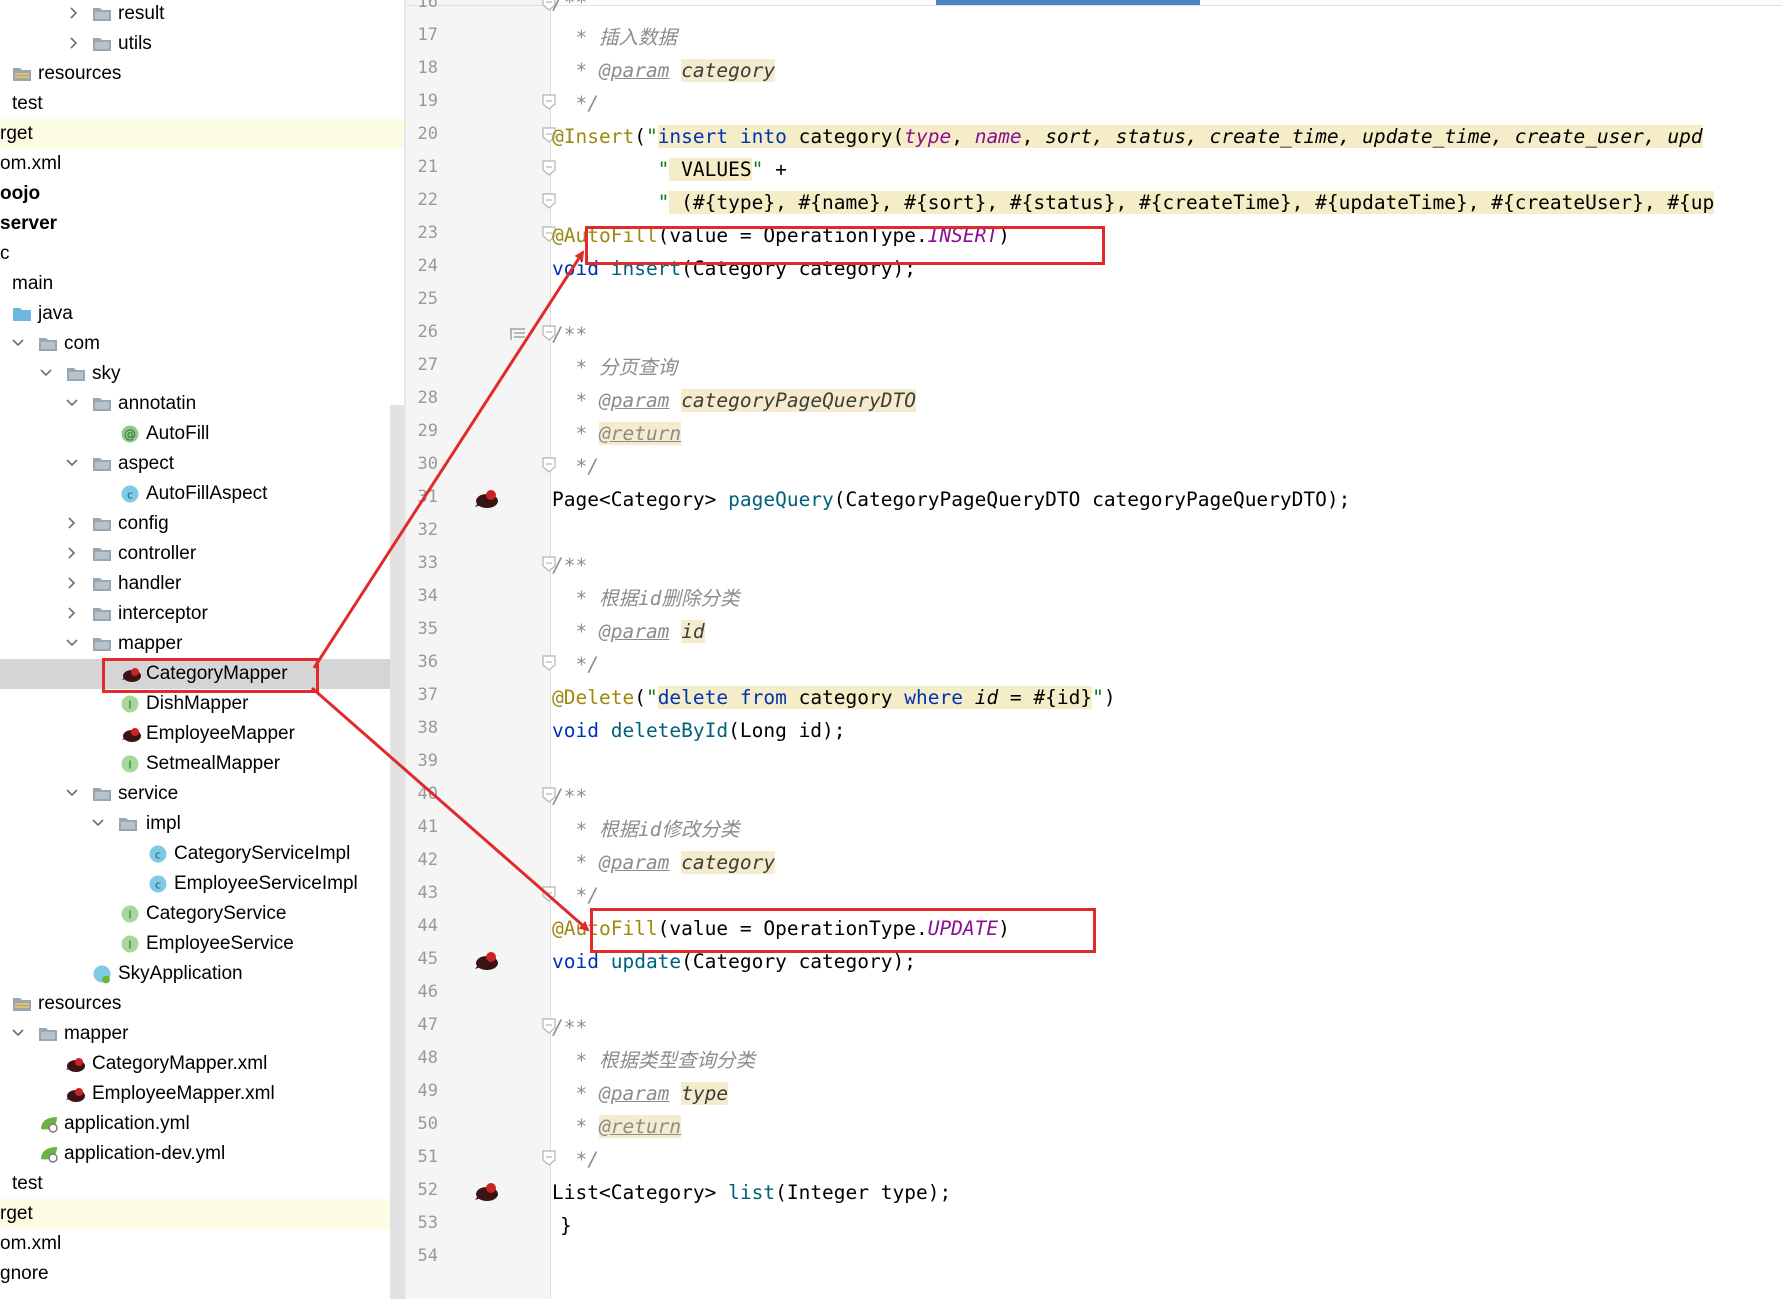 Image resolution: width=1782 pixels, height=1299 pixels. What do you see at coordinates (202, 1274) in the screenshot?
I see `tree-item: gnore` at bounding box center [202, 1274].